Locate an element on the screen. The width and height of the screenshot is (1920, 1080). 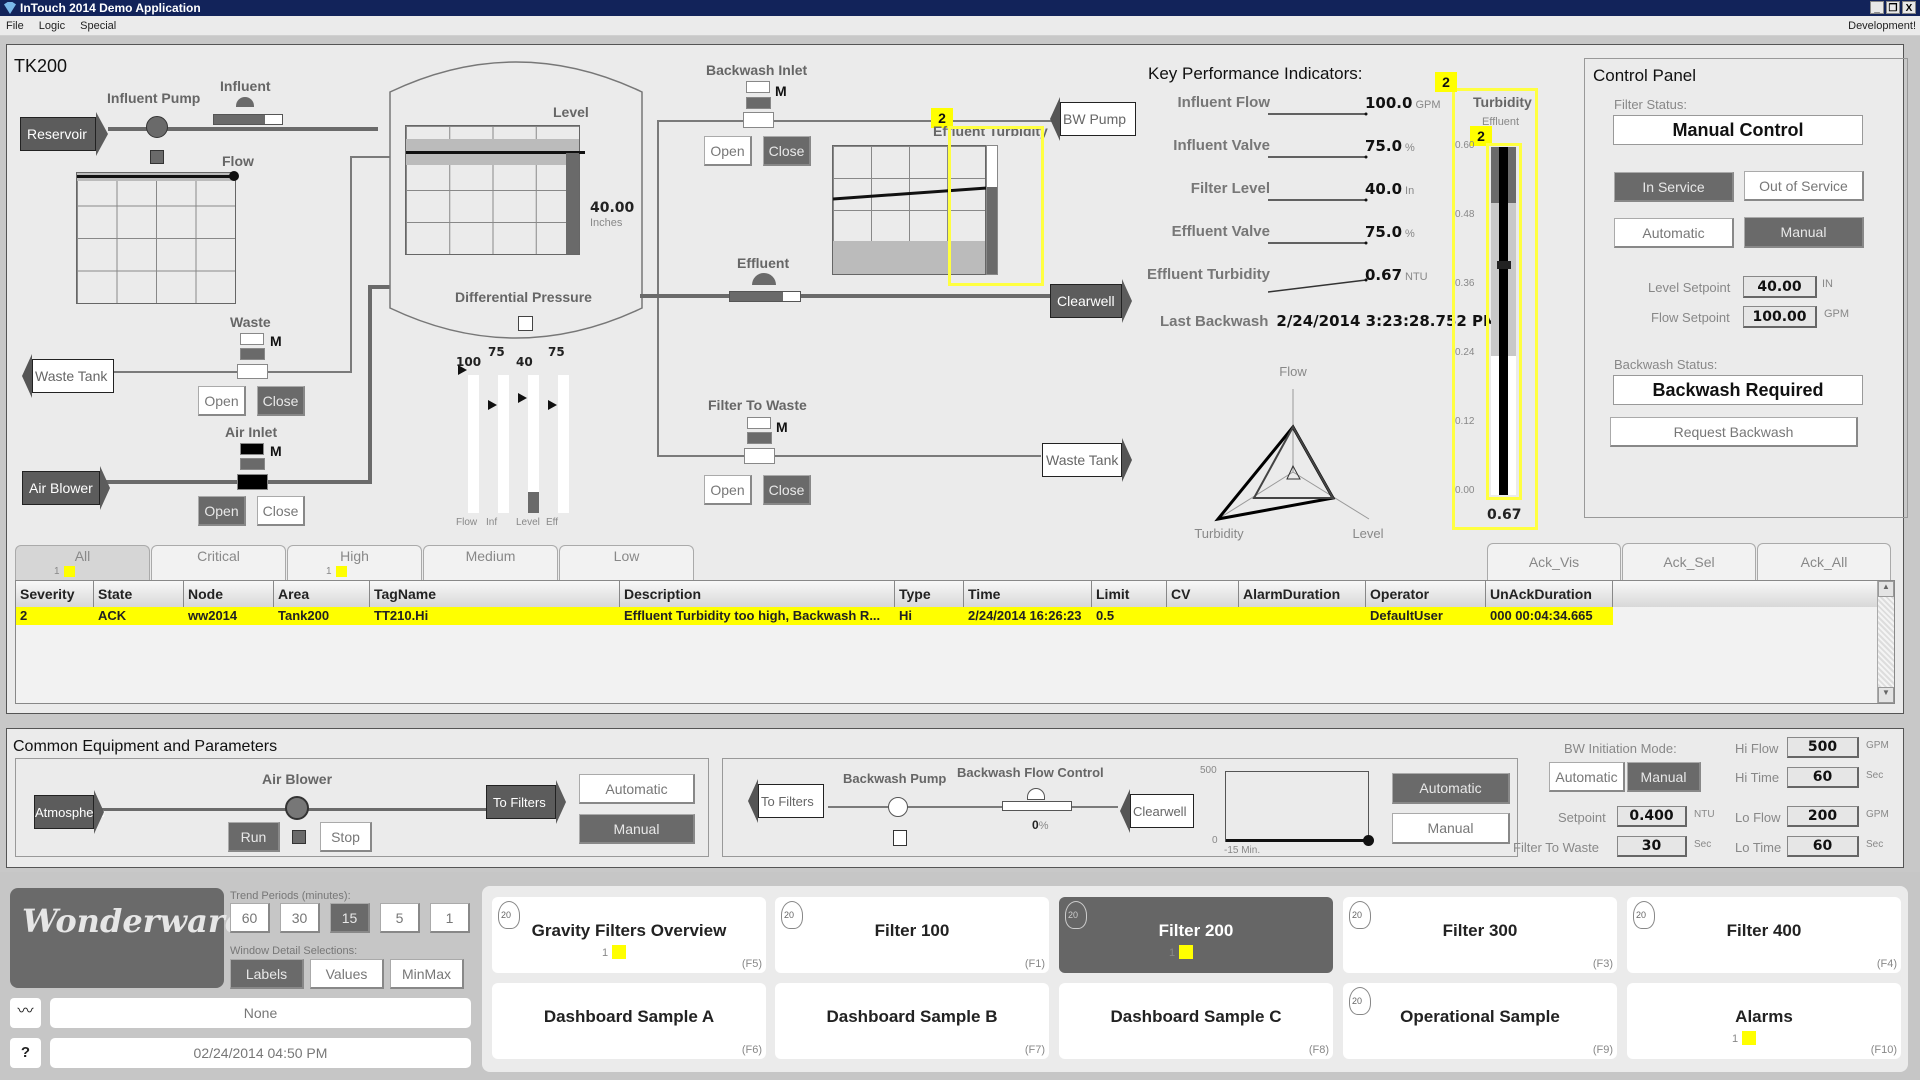
nav-alarms: Alarms 1 (F10) is located at coordinates (1764, 1021).